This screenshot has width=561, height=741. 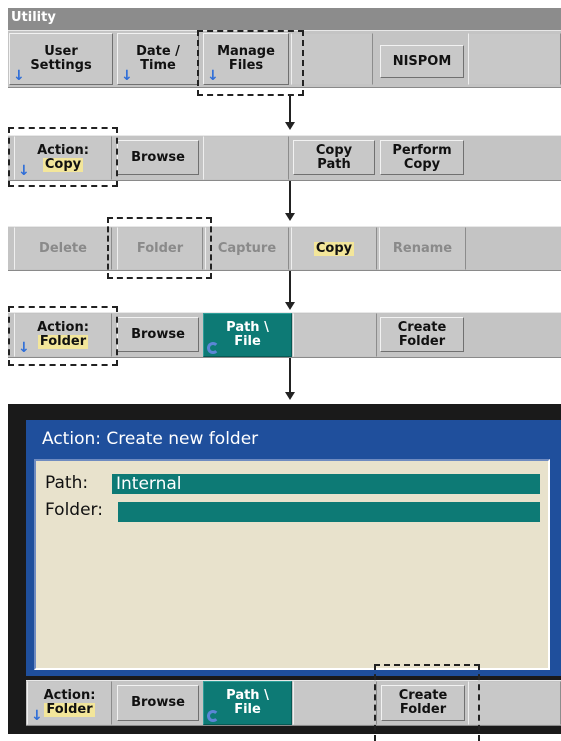 I want to click on perform-copy-softkey: Perform Copy, so click(x=422, y=157).